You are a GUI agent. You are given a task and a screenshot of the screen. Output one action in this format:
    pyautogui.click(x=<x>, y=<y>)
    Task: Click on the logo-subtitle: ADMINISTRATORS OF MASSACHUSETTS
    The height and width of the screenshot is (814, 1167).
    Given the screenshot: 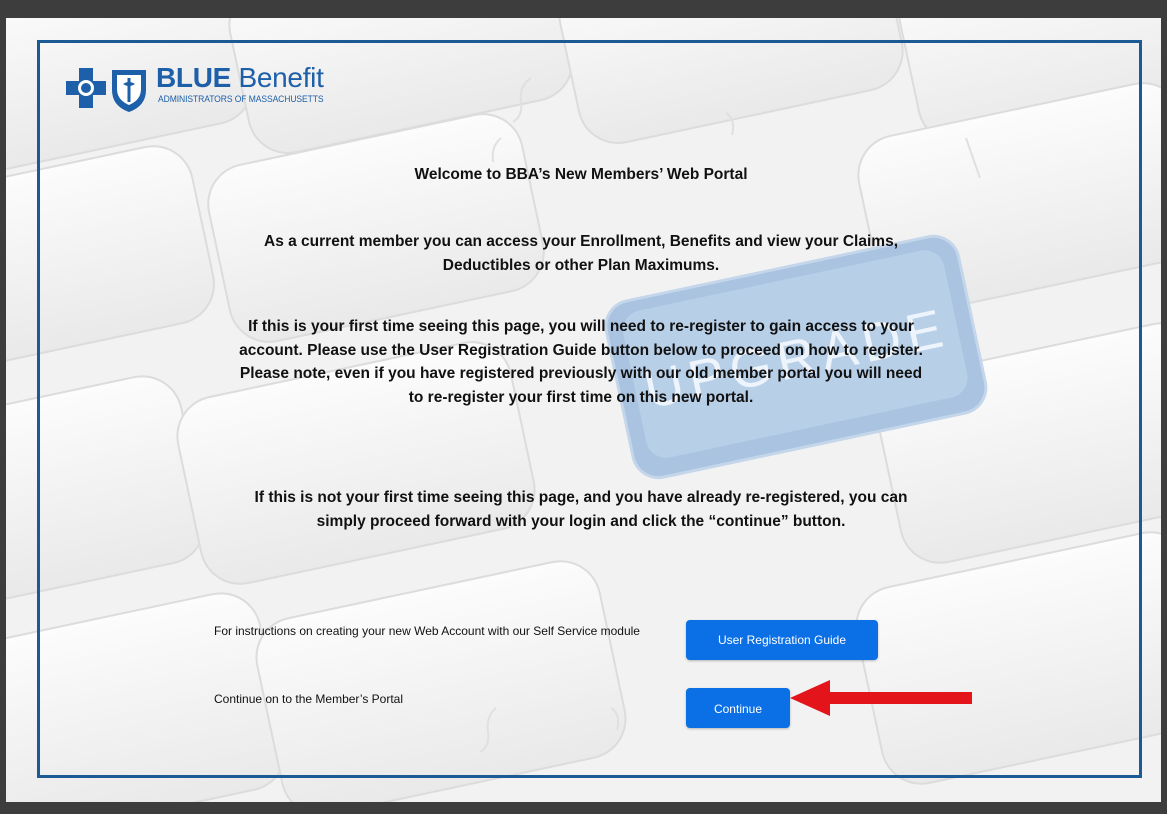 What is the action you would take?
    pyautogui.click(x=241, y=99)
    